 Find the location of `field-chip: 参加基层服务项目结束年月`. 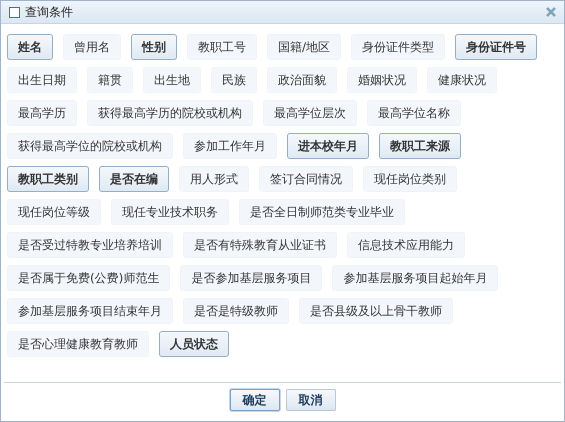

field-chip: 参加基层服务项目结束年月 is located at coordinates (90, 311).